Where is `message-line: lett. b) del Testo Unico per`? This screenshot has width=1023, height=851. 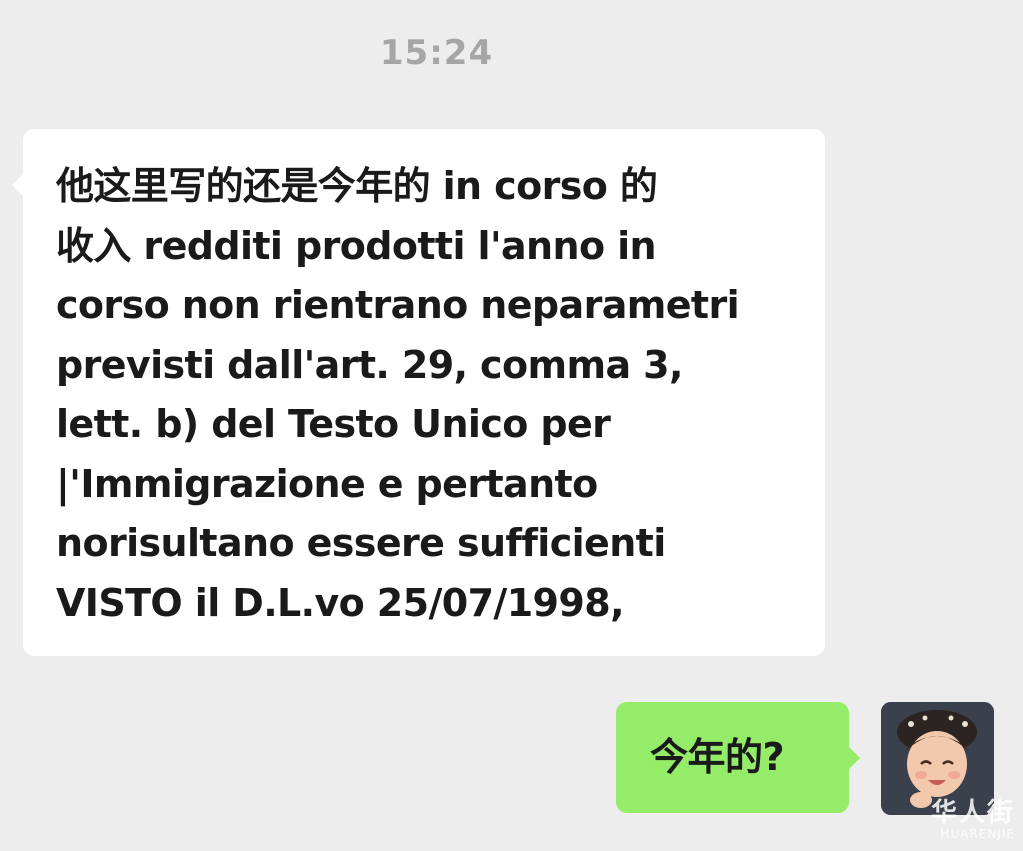 message-line: lett. b) del Testo Unico per is located at coordinates (333, 424).